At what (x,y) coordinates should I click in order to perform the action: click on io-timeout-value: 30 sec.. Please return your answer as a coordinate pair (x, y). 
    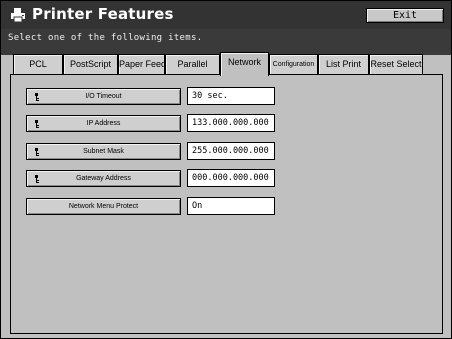
    Looking at the image, I should click on (231, 96).